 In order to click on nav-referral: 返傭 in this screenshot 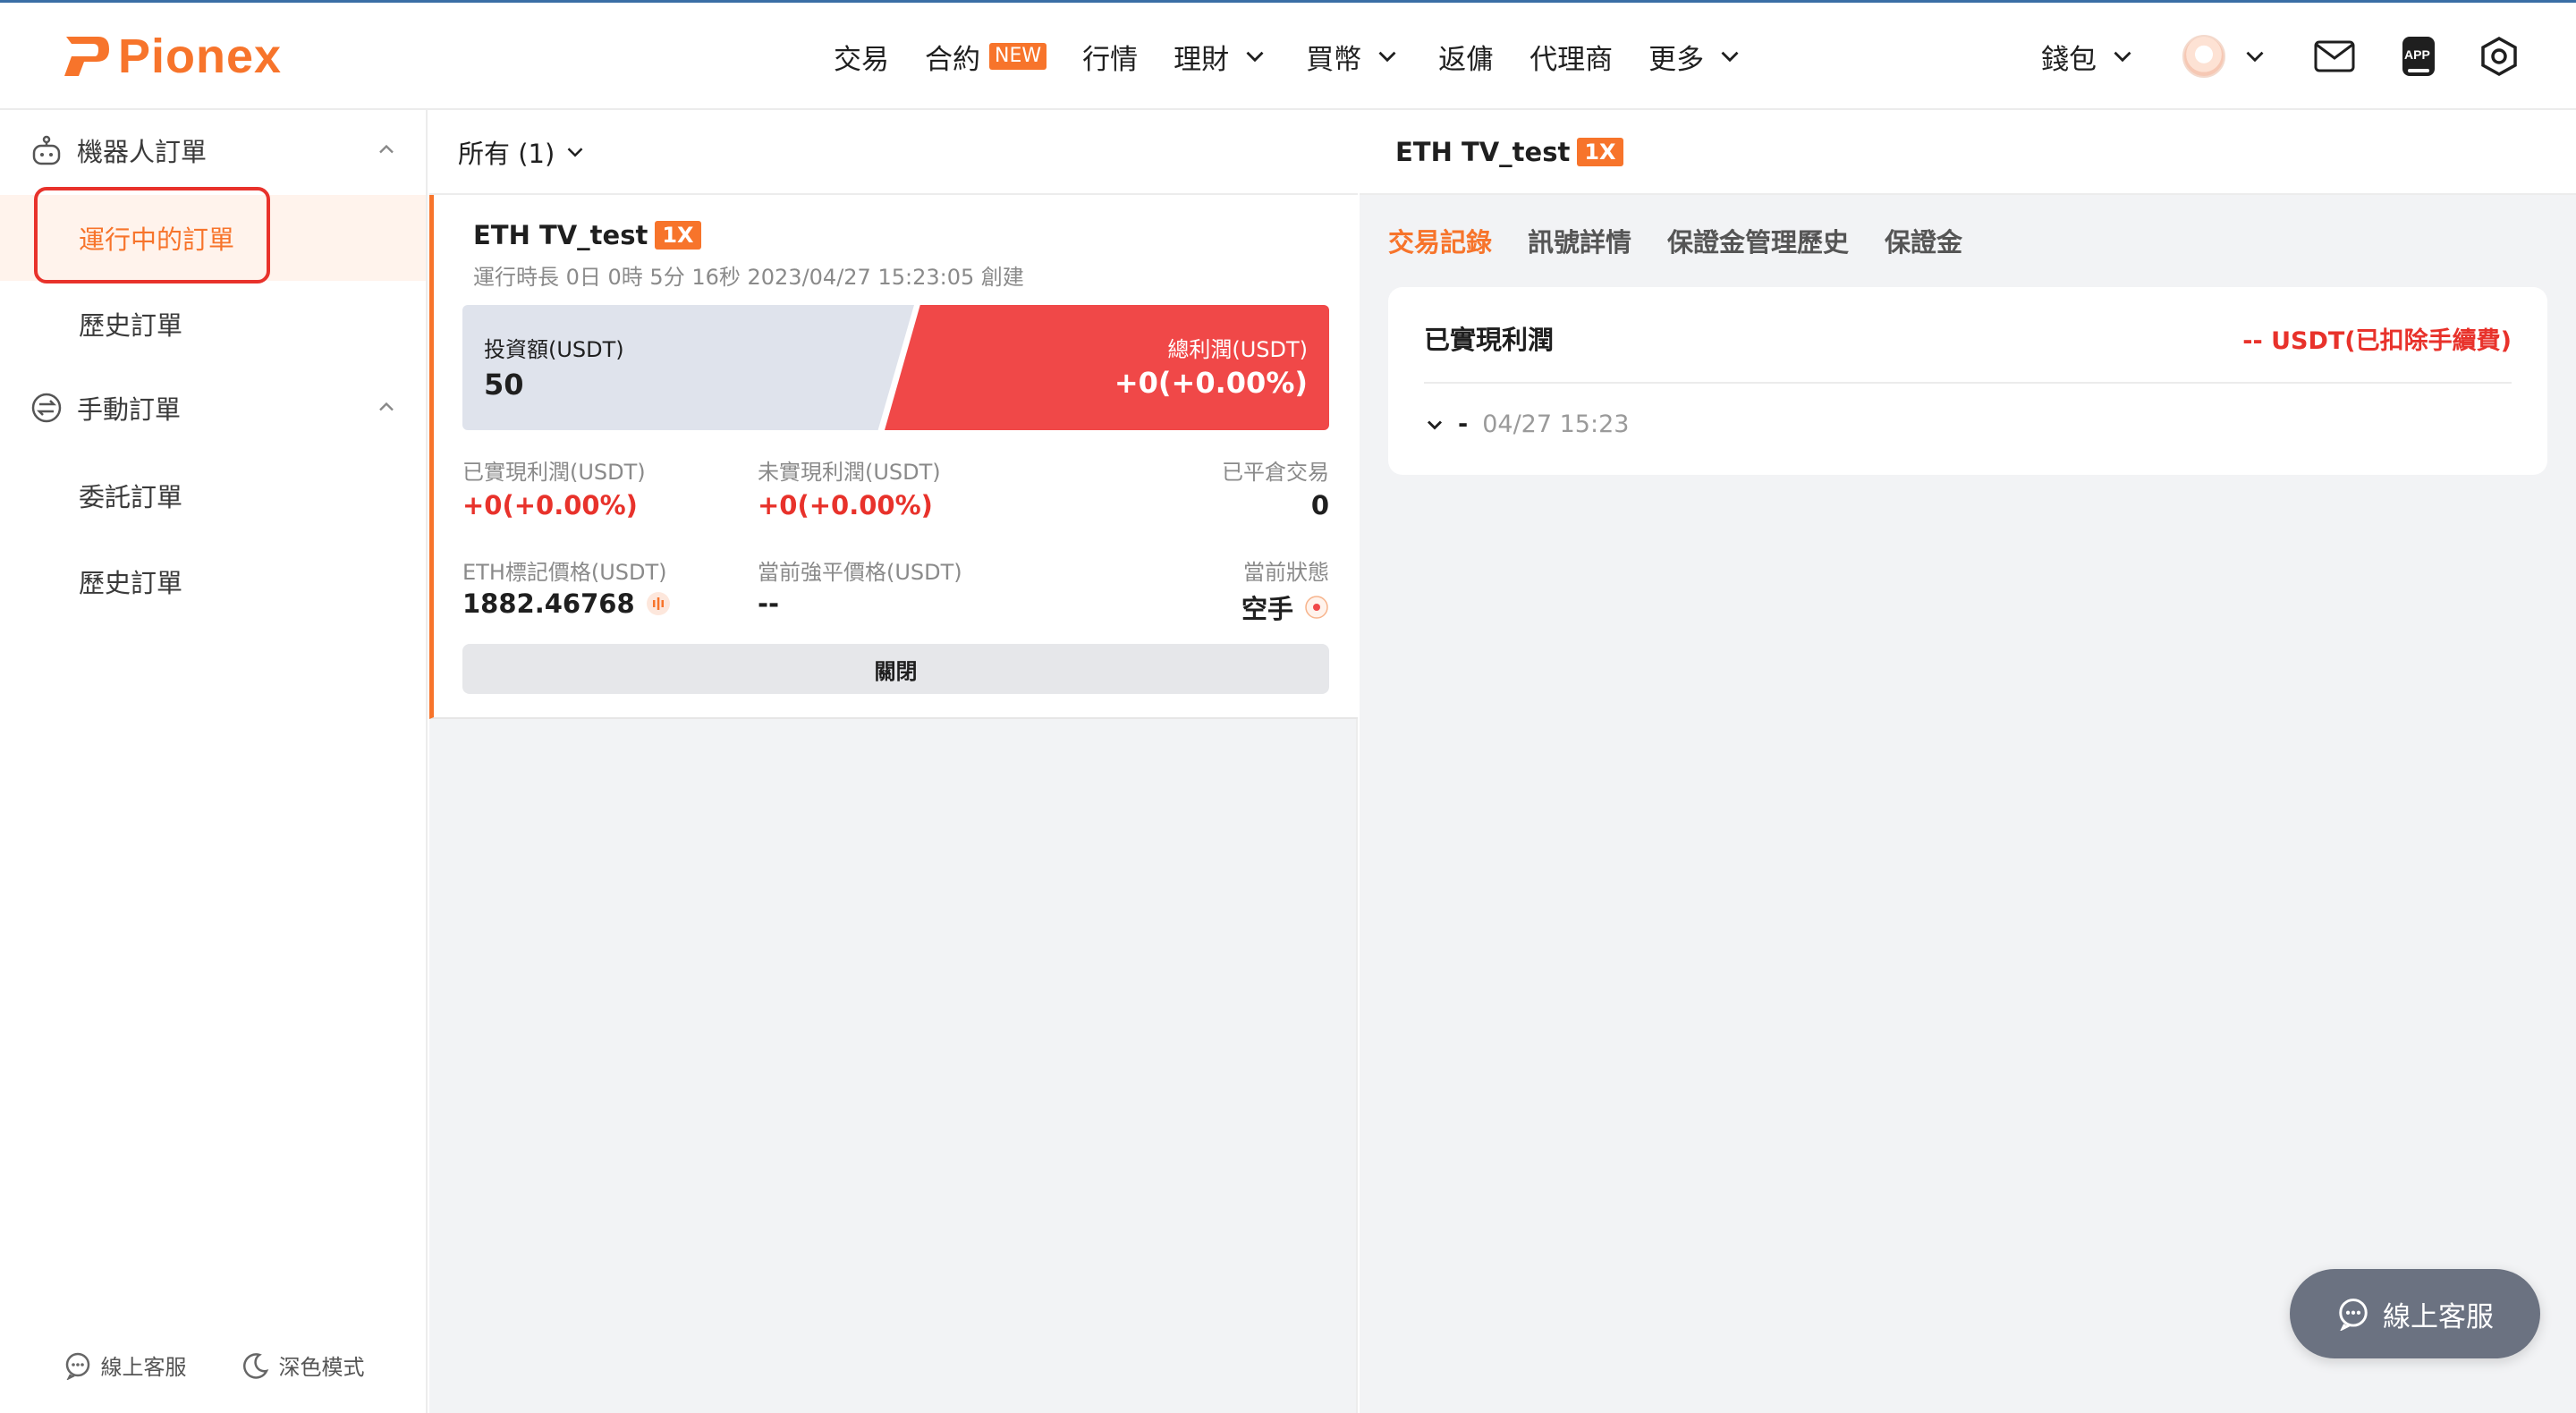, I will do `click(1466, 57)`.